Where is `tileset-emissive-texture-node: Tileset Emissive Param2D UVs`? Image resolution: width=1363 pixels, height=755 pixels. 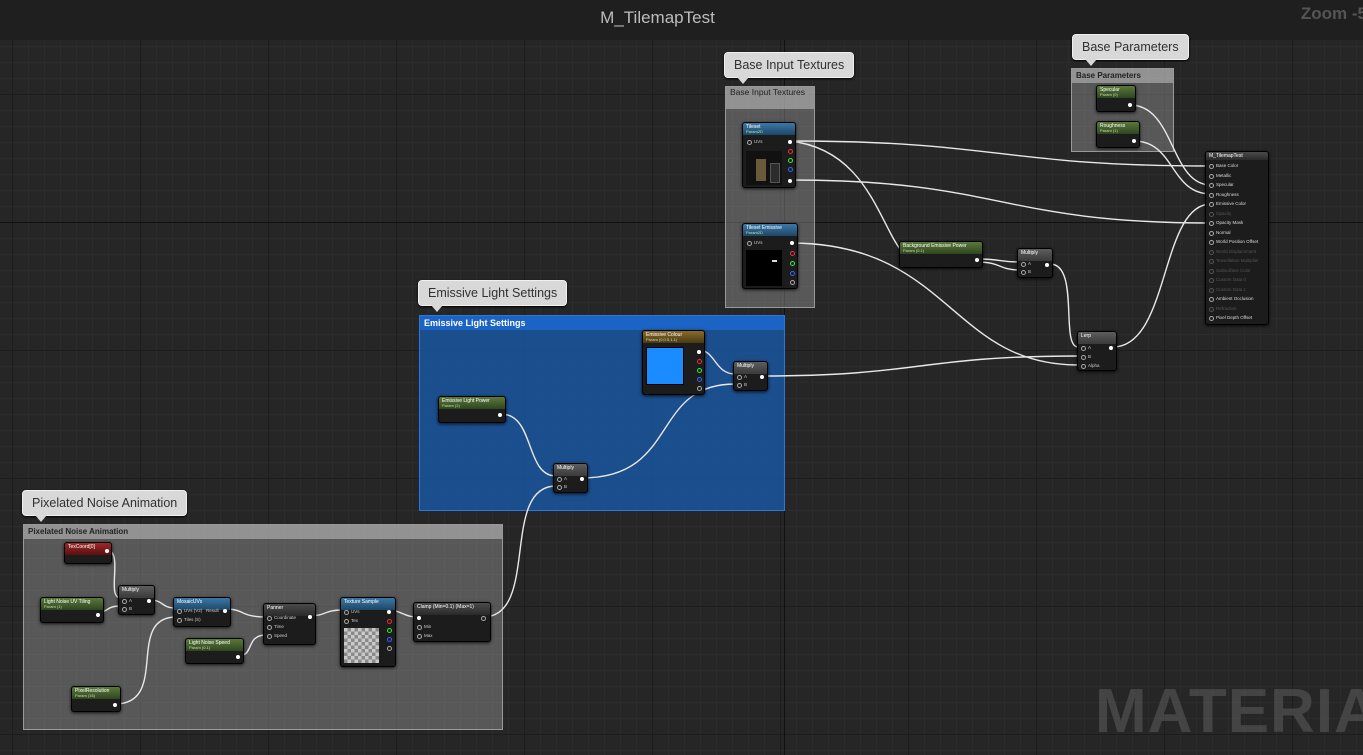 tileset-emissive-texture-node: Tileset Emissive Param2D UVs is located at coordinates (770, 256).